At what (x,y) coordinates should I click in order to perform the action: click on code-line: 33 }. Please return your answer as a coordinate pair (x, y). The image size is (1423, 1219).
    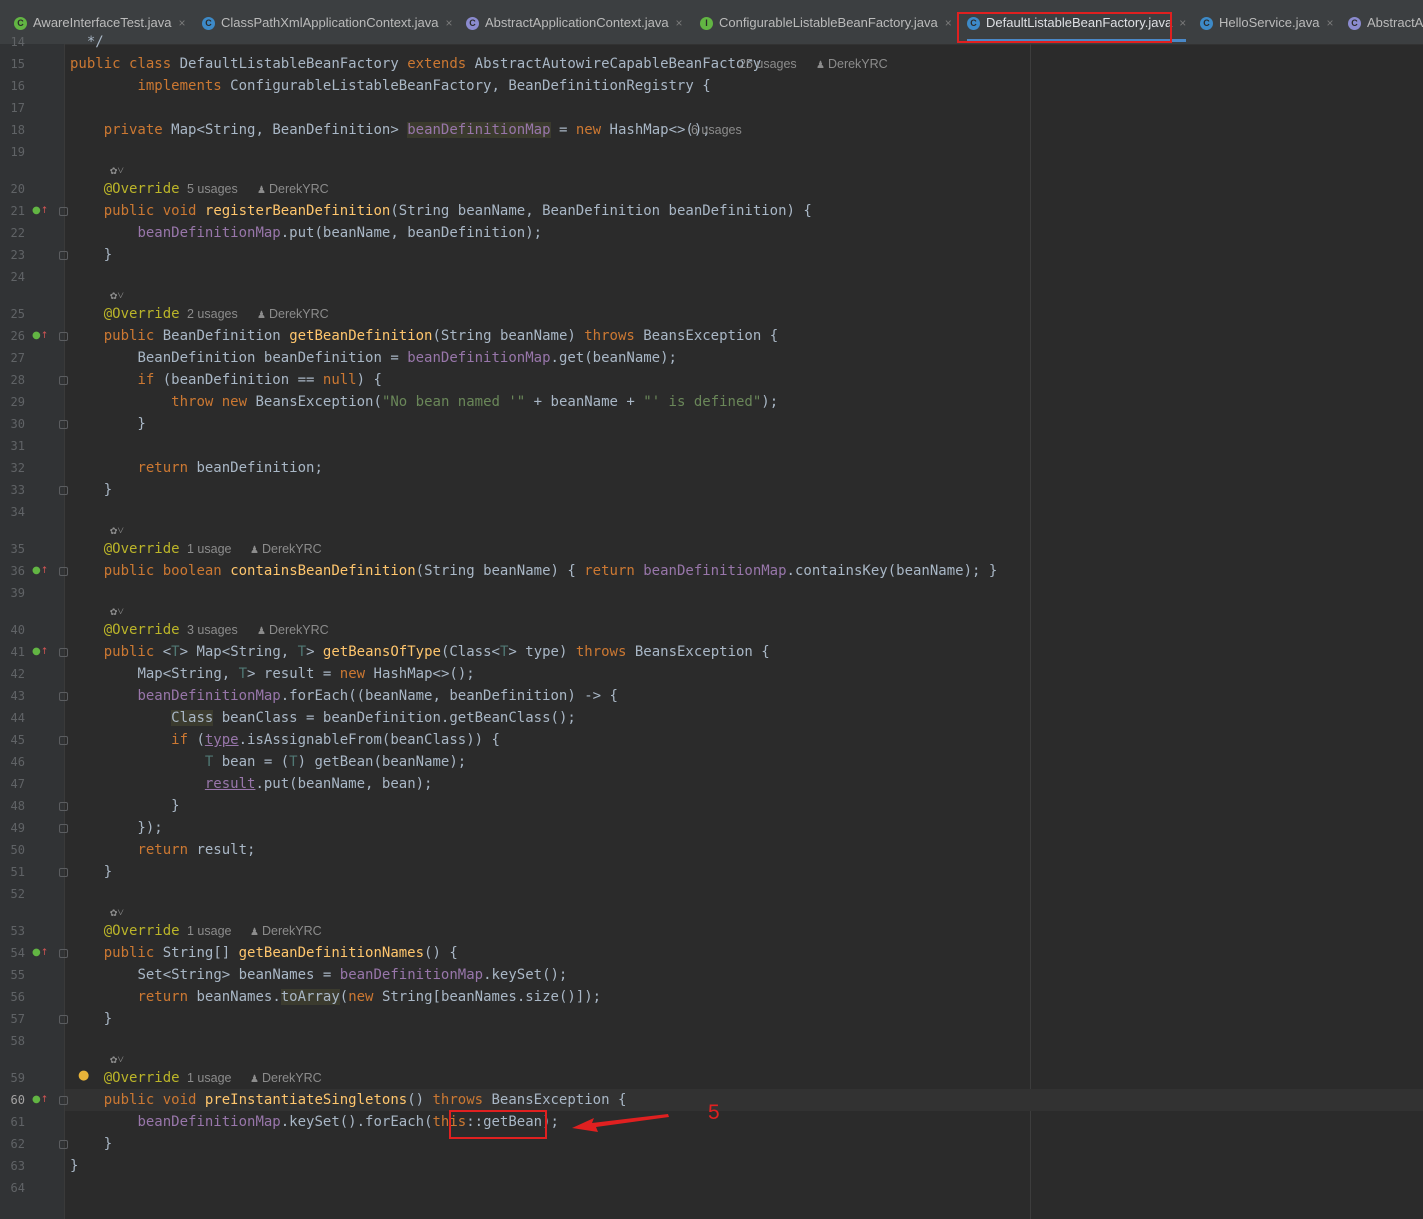
    Looking at the image, I should click on (711, 490).